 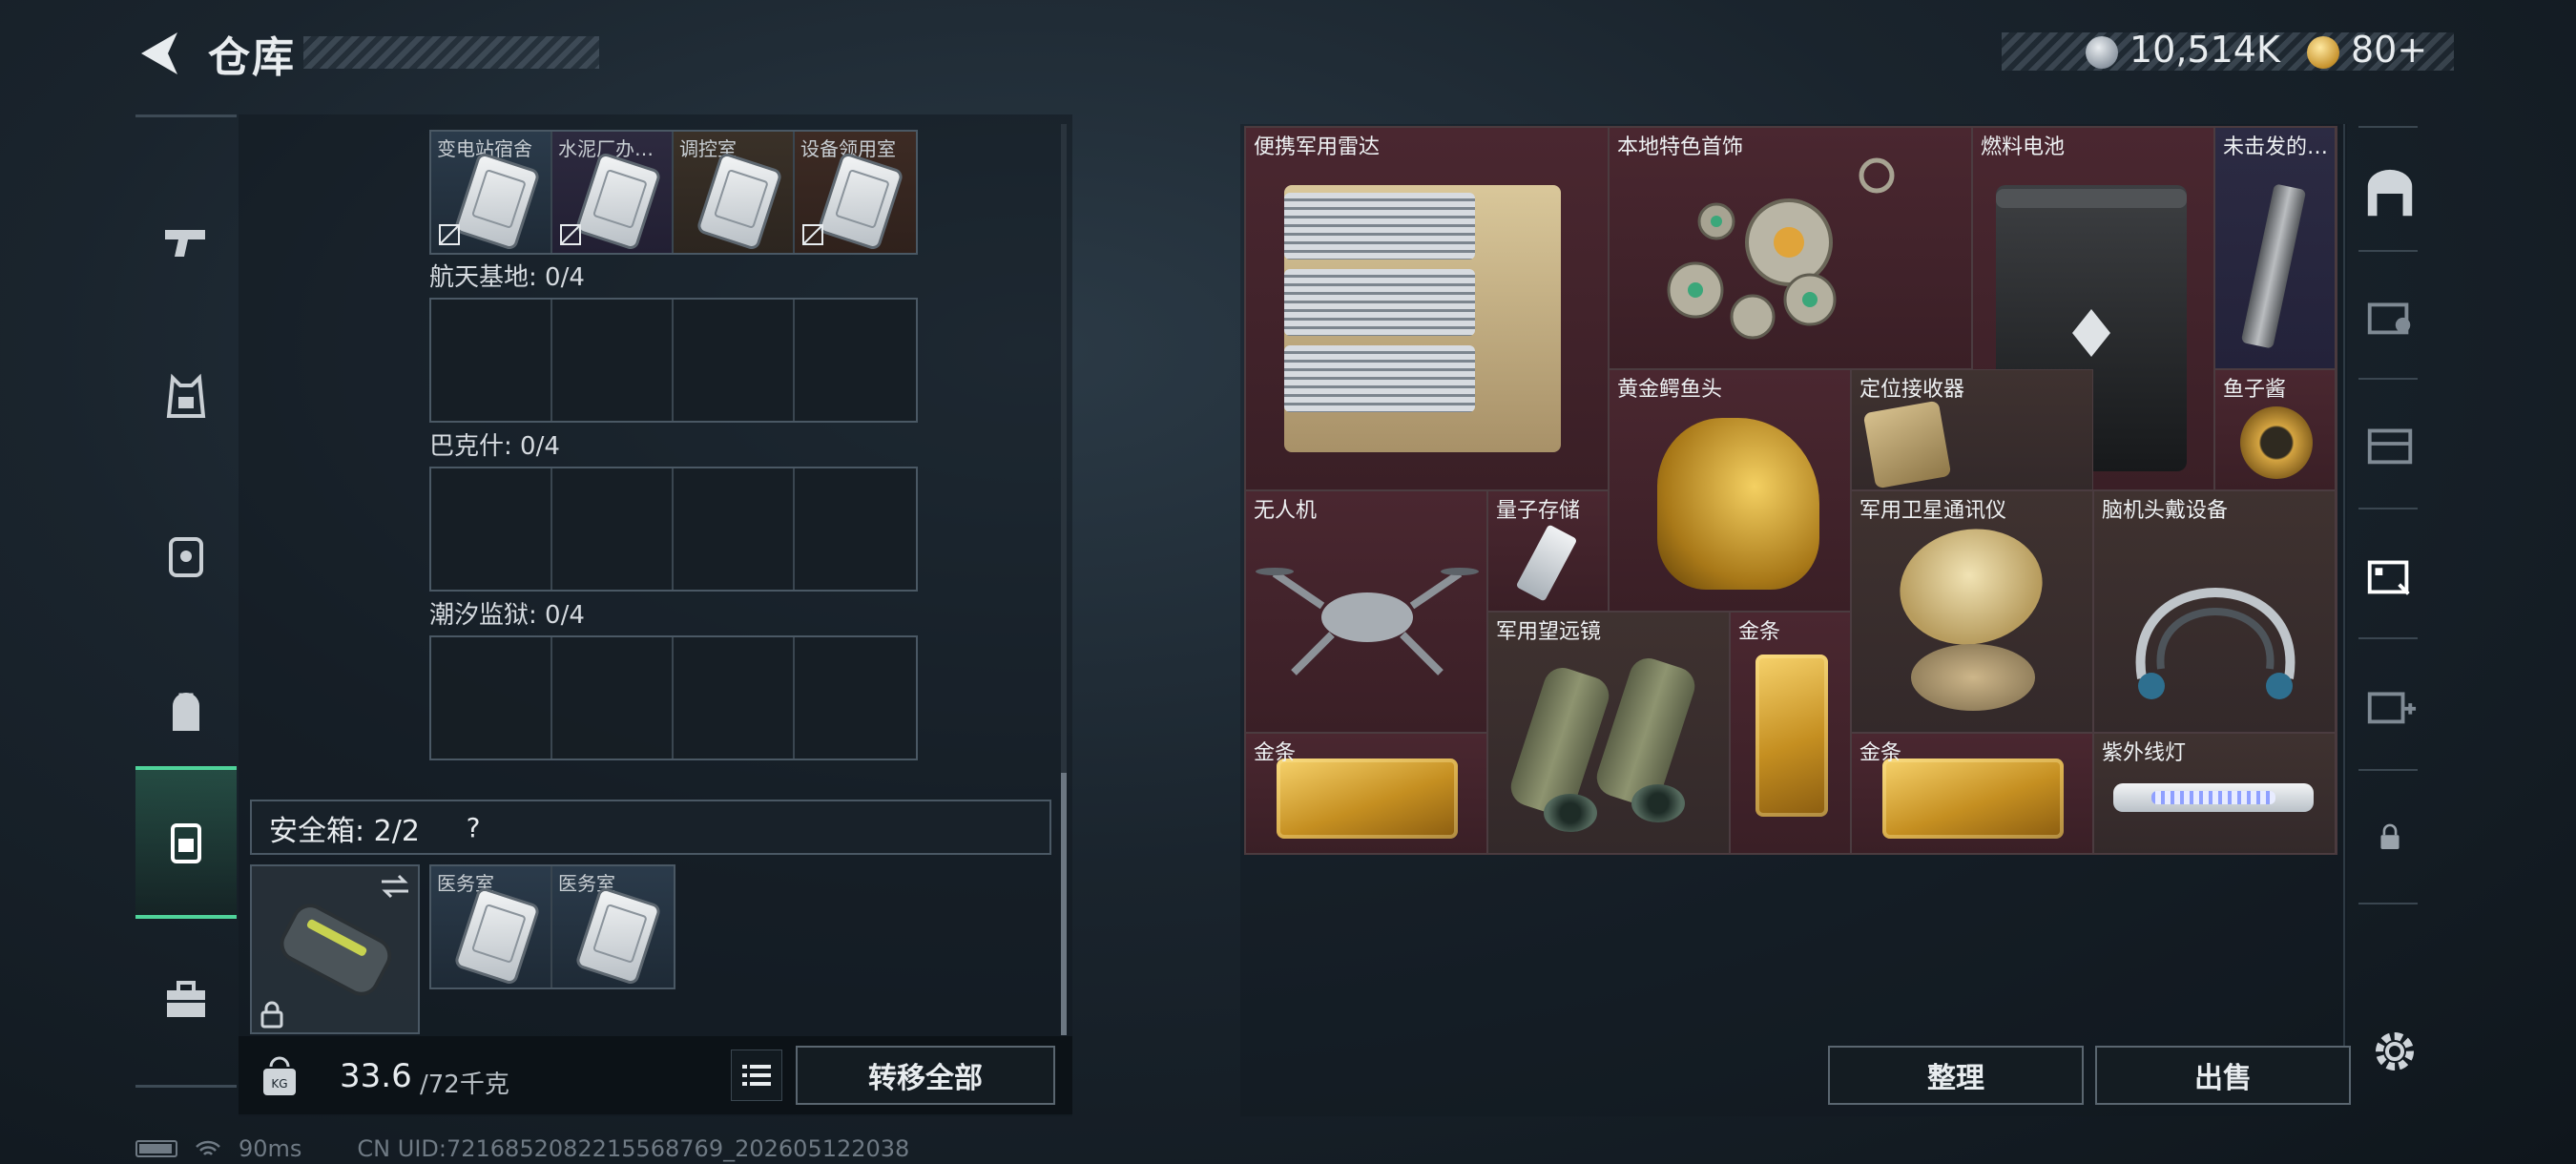 What do you see at coordinates (2091, 198) in the screenshot?
I see `battery-top` at bounding box center [2091, 198].